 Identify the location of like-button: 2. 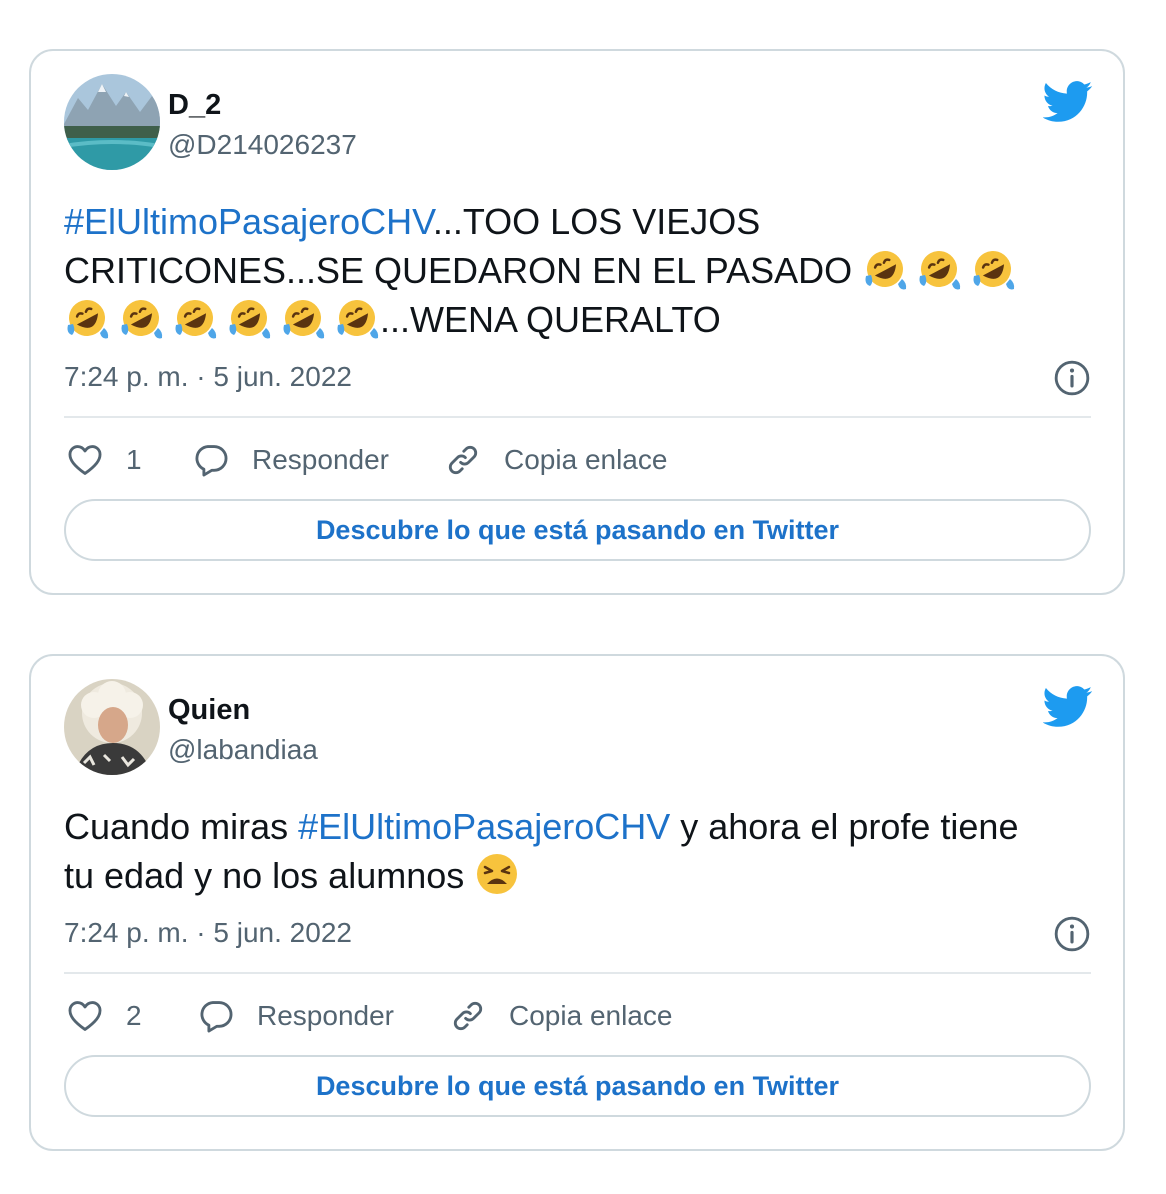
(104, 1016).